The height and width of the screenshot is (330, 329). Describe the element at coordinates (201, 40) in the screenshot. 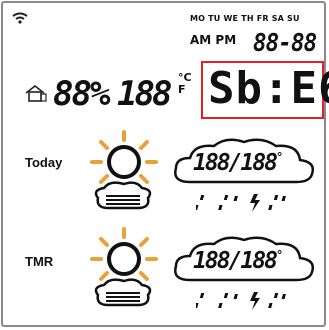

I see `am-label: AM` at that location.